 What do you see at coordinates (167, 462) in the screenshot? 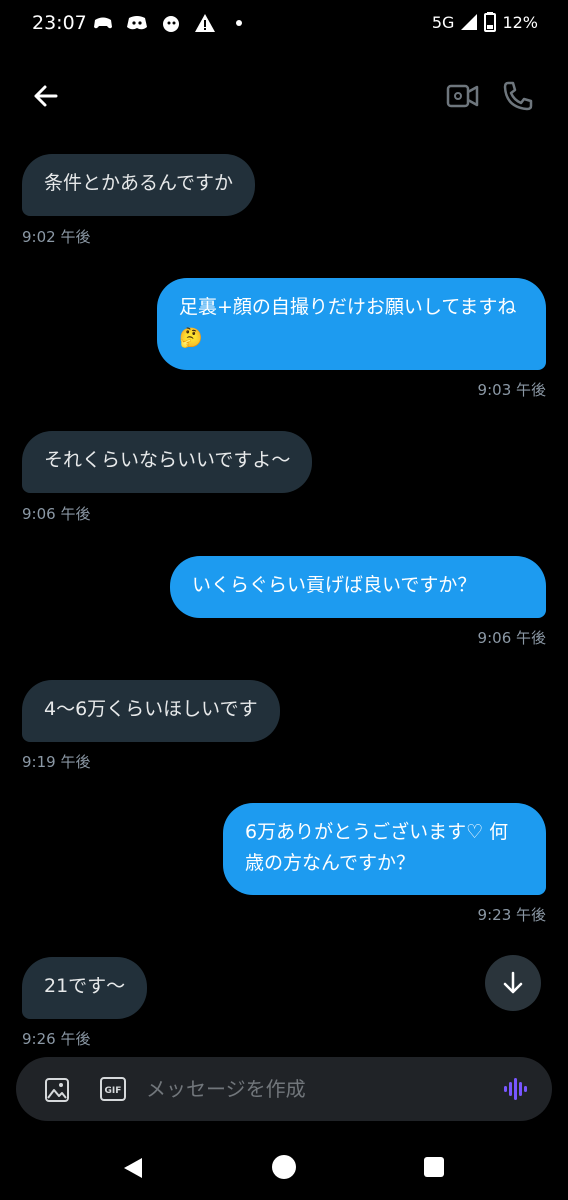
I see `message-bubble-incoming: それくらいならいいですよ〜` at bounding box center [167, 462].